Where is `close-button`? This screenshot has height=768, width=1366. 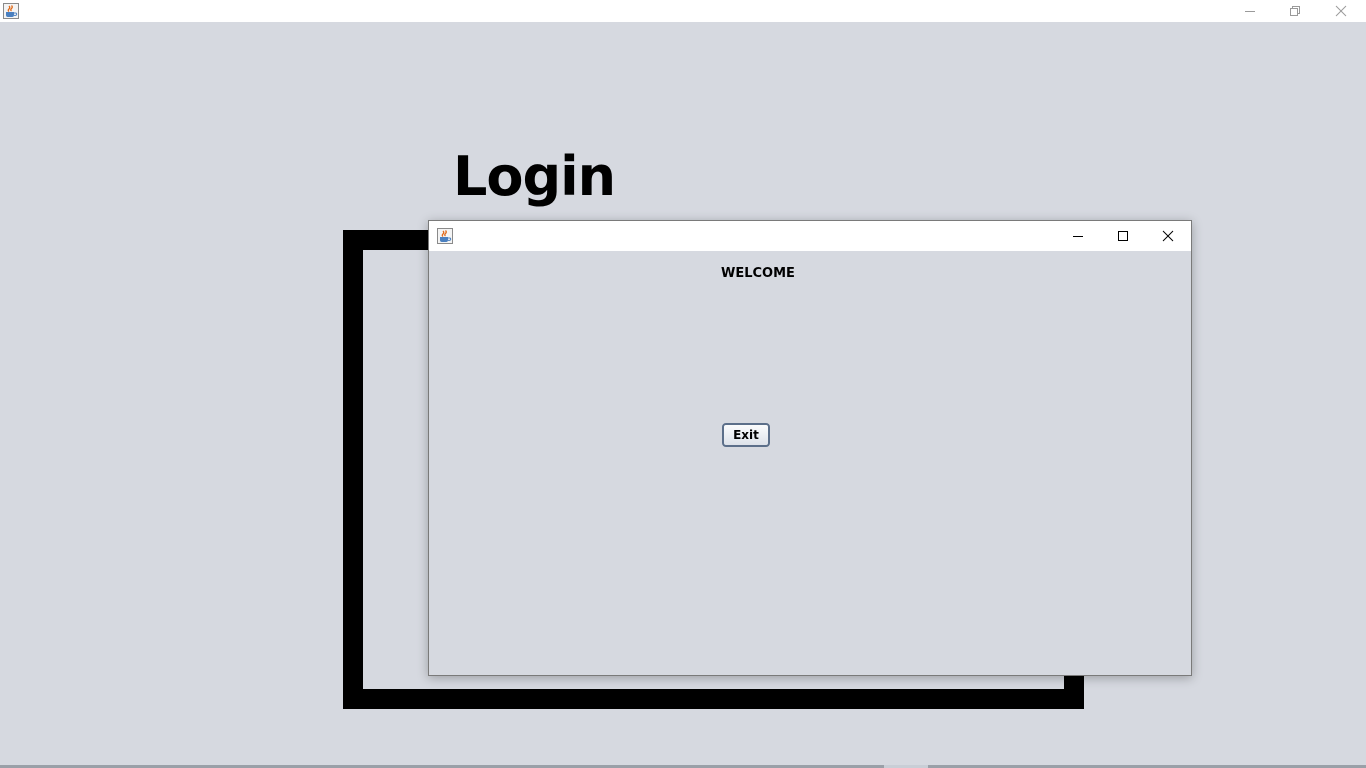
close-button is located at coordinates (1340, 11).